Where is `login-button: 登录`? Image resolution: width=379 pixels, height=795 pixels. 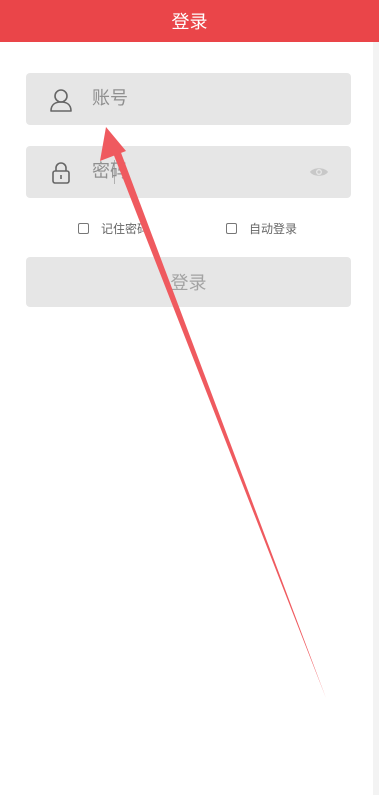 login-button: 登录 is located at coordinates (188, 282).